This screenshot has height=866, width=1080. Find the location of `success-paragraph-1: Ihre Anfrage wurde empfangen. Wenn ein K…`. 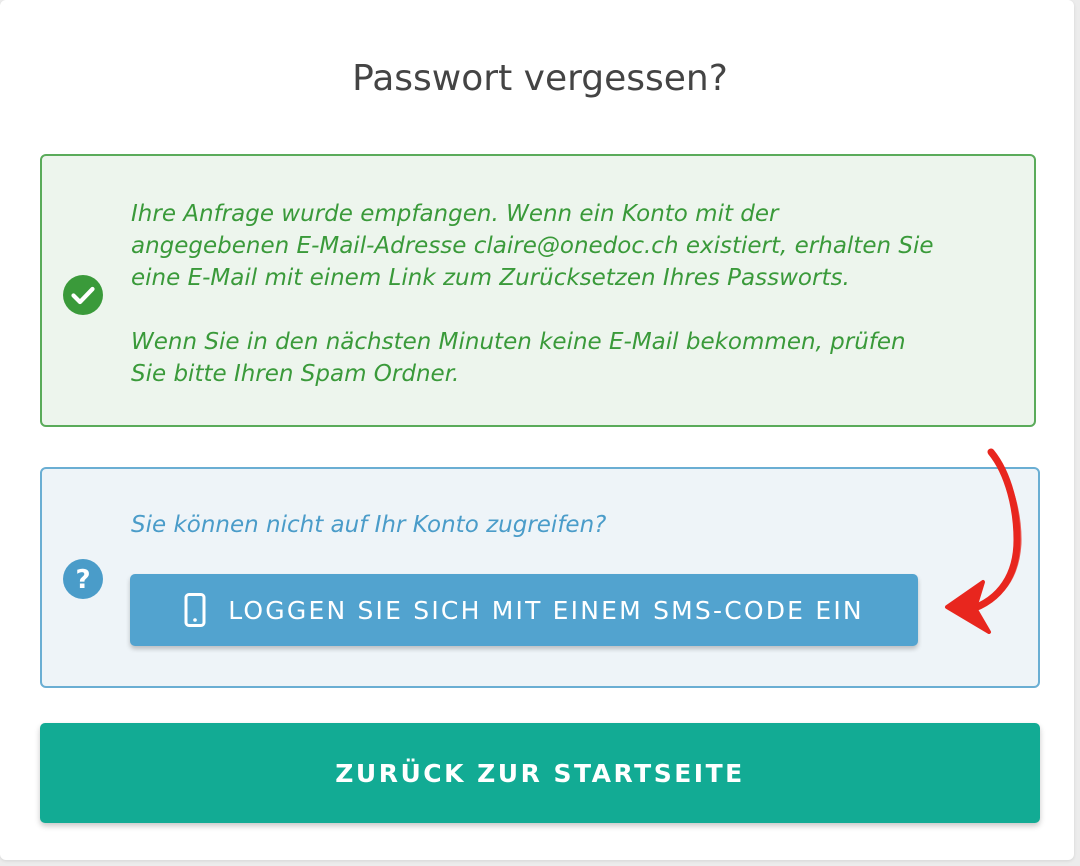

success-paragraph-1: Ihre Anfrage wurde empfangen. Wenn ein K… is located at coordinates (532, 246).